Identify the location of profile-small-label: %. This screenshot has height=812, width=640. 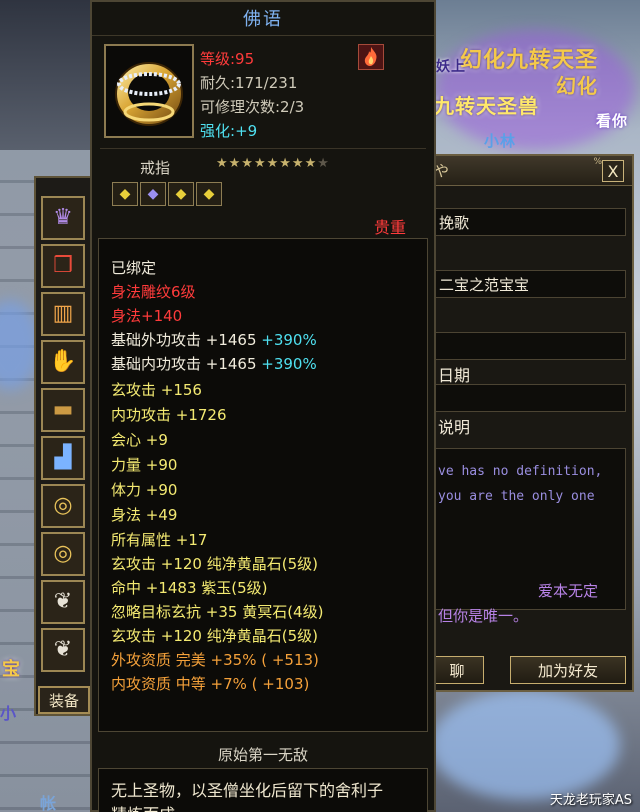
(597, 162).